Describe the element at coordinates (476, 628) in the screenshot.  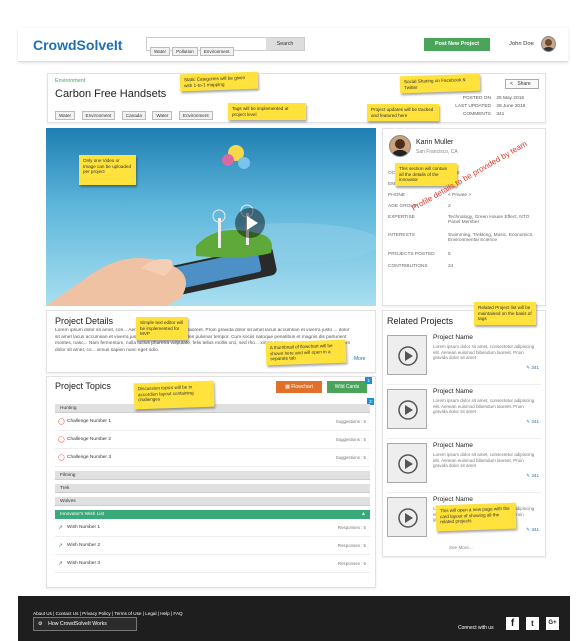
I see `connect-label: Connect with us` at that location.